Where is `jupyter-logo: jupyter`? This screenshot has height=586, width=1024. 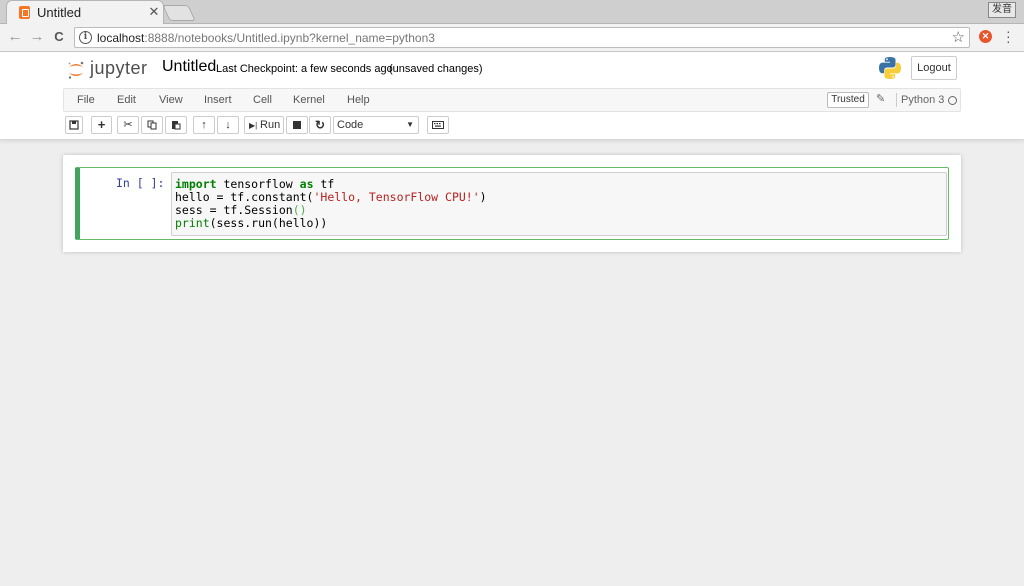 jupyter-logo: jupyter is located at coordinates (112, 70).